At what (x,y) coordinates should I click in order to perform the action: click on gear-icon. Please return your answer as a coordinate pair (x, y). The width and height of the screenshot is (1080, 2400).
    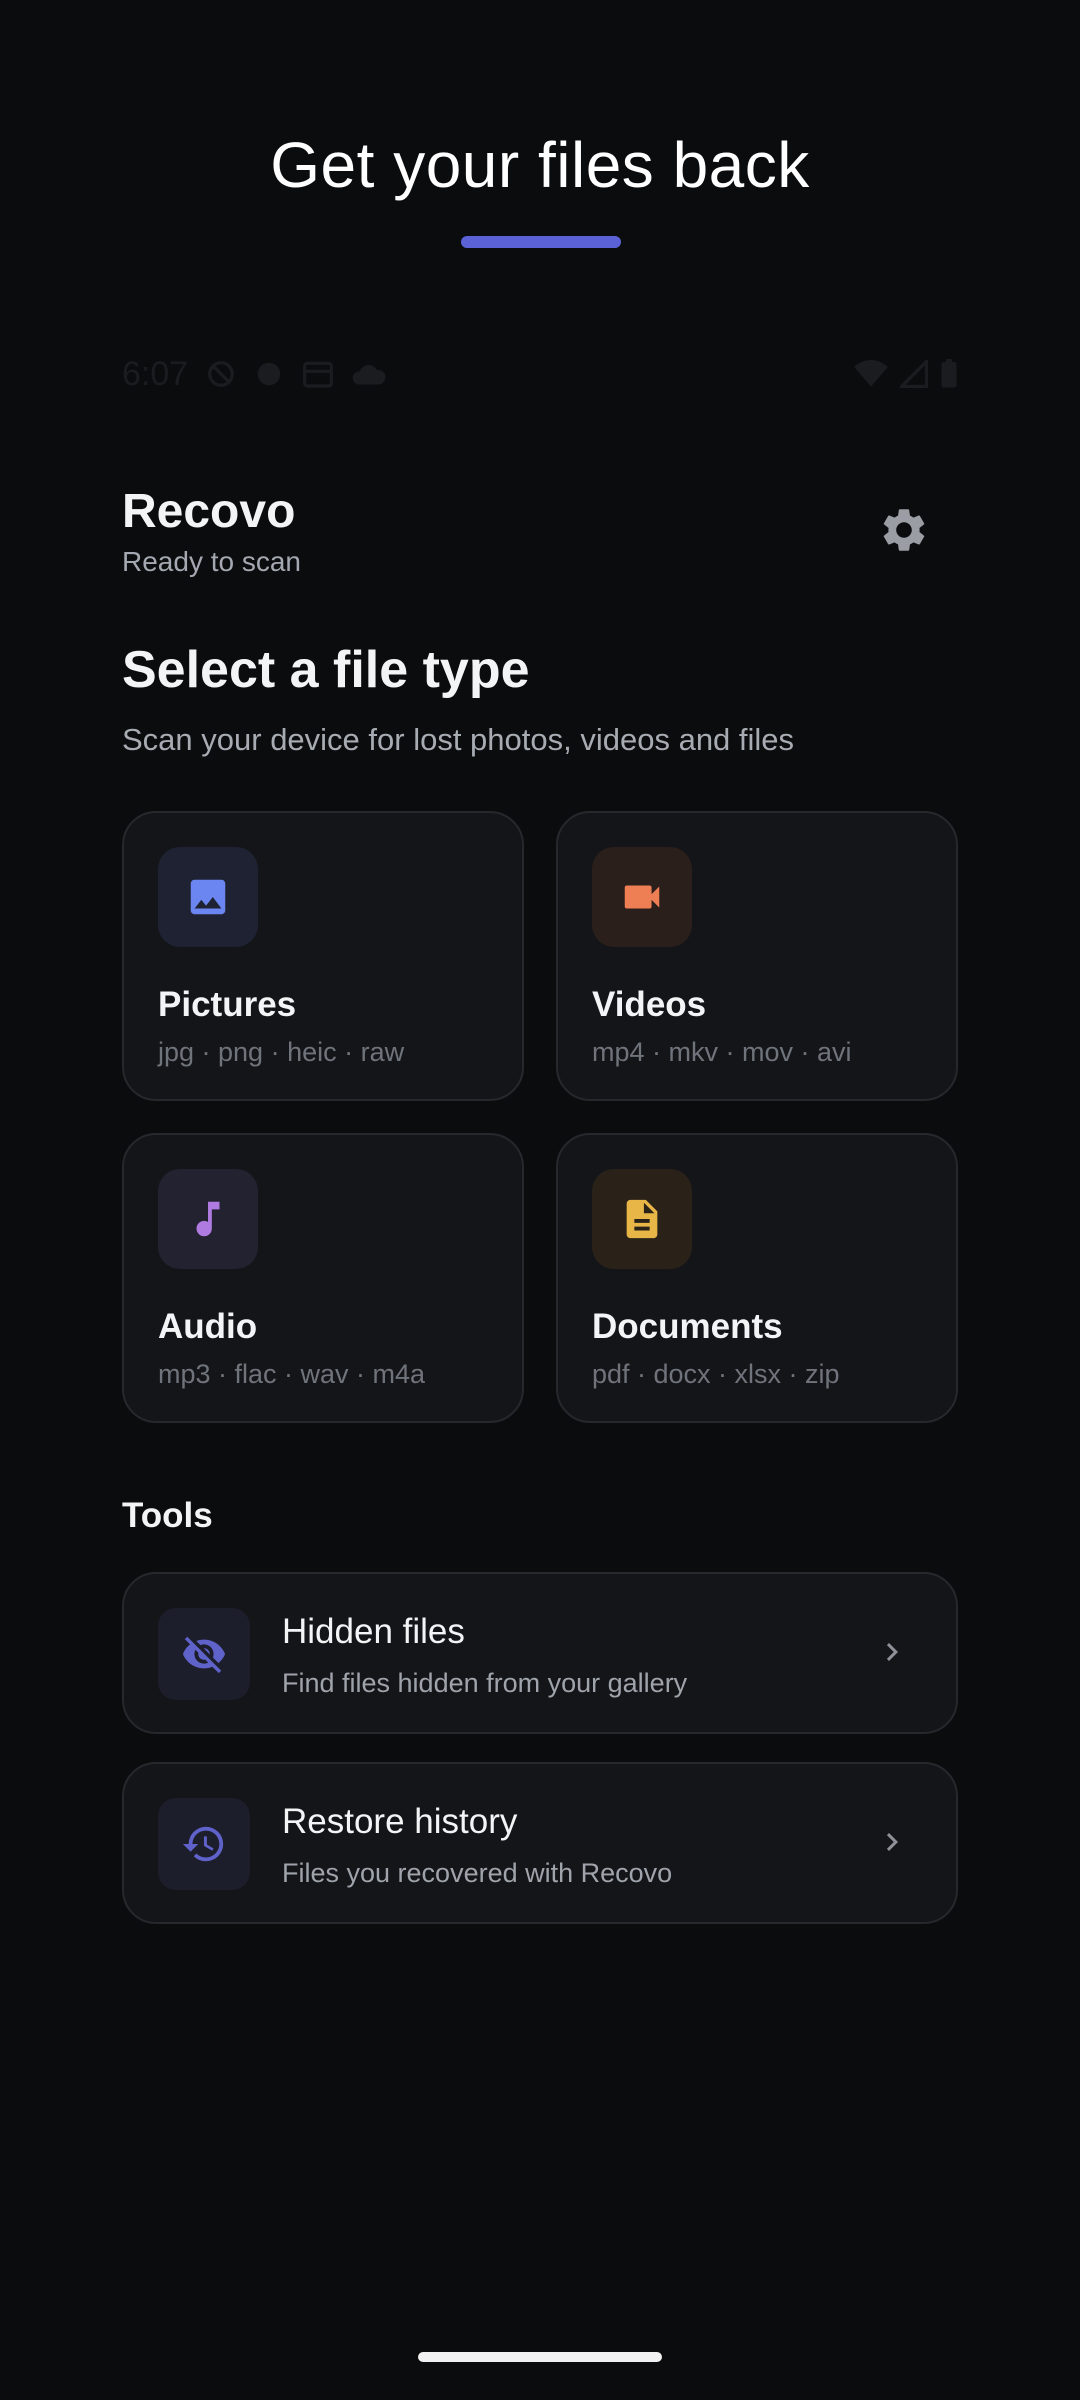
    Looking at the image, I should click on (904, 530).